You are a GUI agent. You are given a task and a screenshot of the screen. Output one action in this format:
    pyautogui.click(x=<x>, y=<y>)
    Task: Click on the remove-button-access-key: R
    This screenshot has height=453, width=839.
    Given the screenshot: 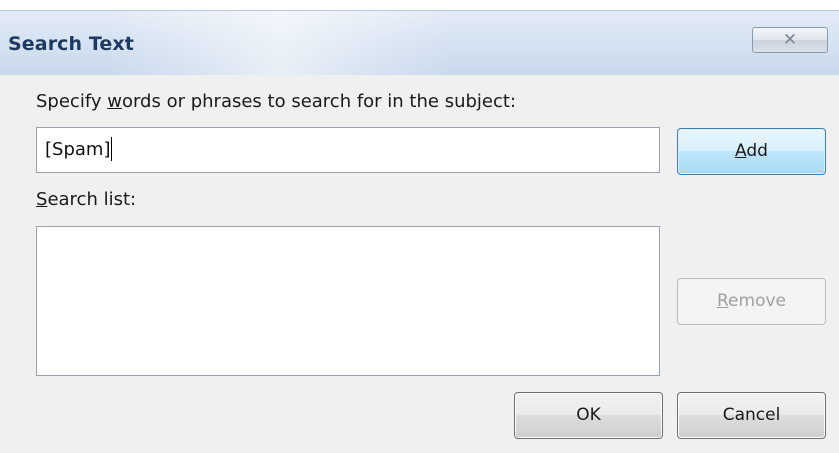 What is the action you would take?
    pyautogui.click(x=722, y=301)
    